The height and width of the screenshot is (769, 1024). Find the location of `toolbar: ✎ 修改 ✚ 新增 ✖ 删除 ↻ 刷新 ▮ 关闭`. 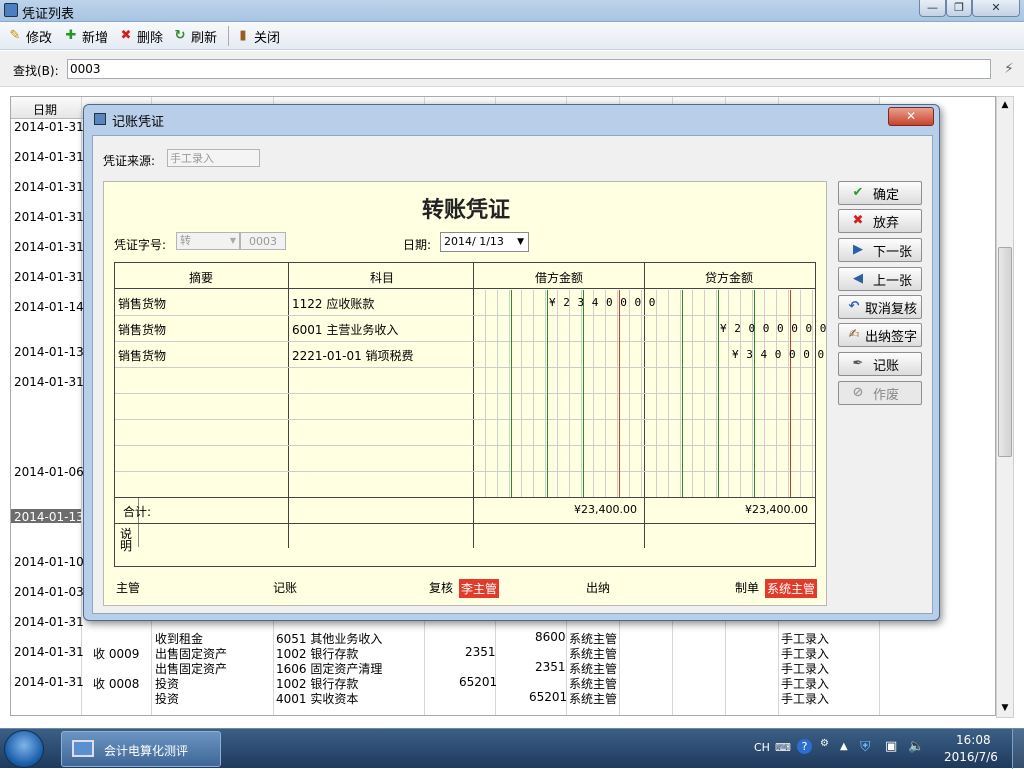

toolbar: ✎ 修改 ✚ 新增 ✖ 删除 ↻ 刷新 ▮ 关闭 is located at coordinates (512, 36).